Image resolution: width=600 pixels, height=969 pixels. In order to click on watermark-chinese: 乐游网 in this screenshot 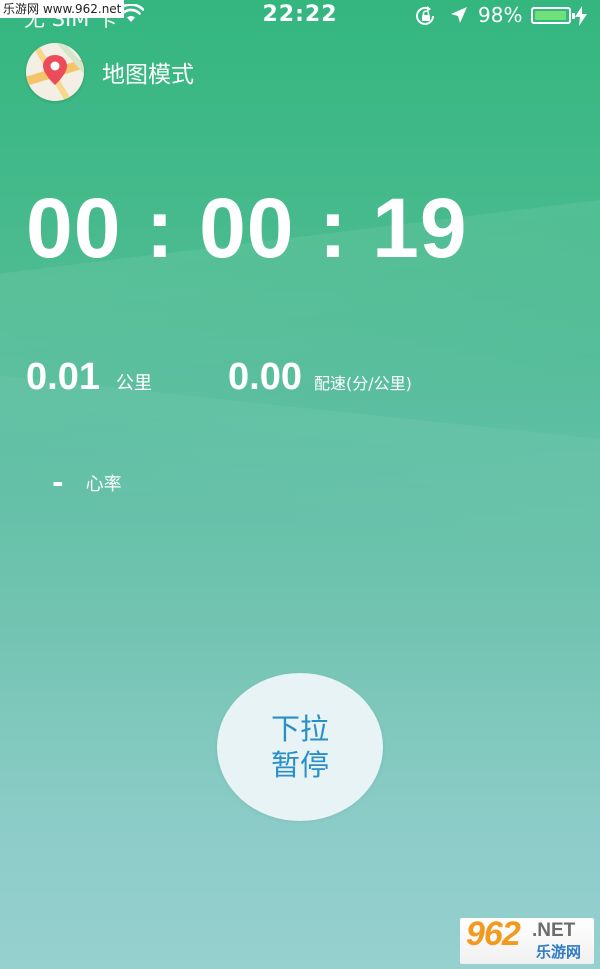, I will do `click(559, 952)`.